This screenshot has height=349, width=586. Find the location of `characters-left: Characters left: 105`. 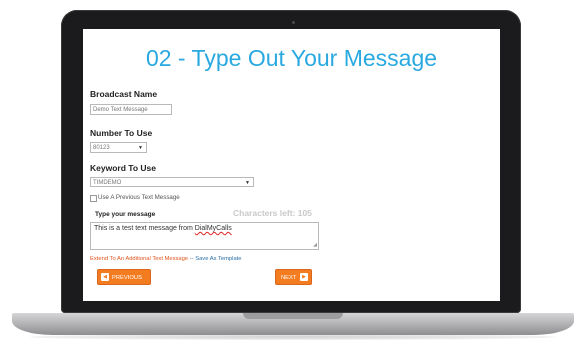

characters-left: Characters left: 105 is located at coordinates (272, 213).